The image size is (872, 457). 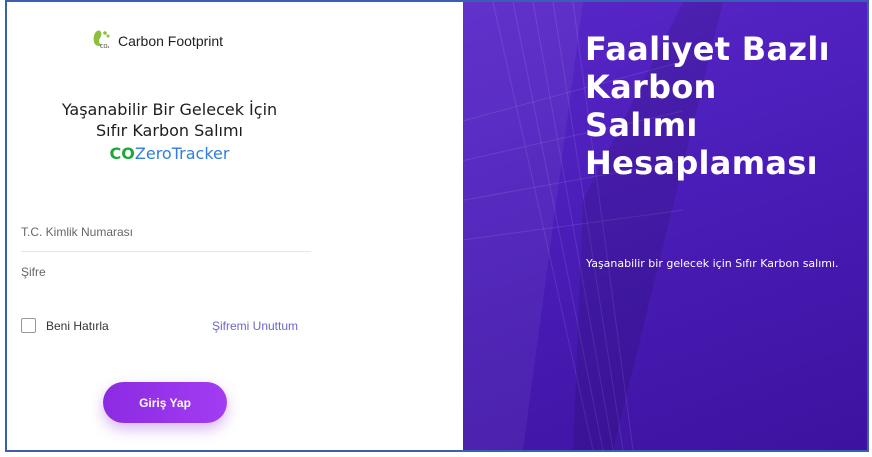 What do you see at coordinates (166, 238) in the screenshot?
I see `id-number-field: T.C. Kimlik Numarası` at bounding box center [166, 238].